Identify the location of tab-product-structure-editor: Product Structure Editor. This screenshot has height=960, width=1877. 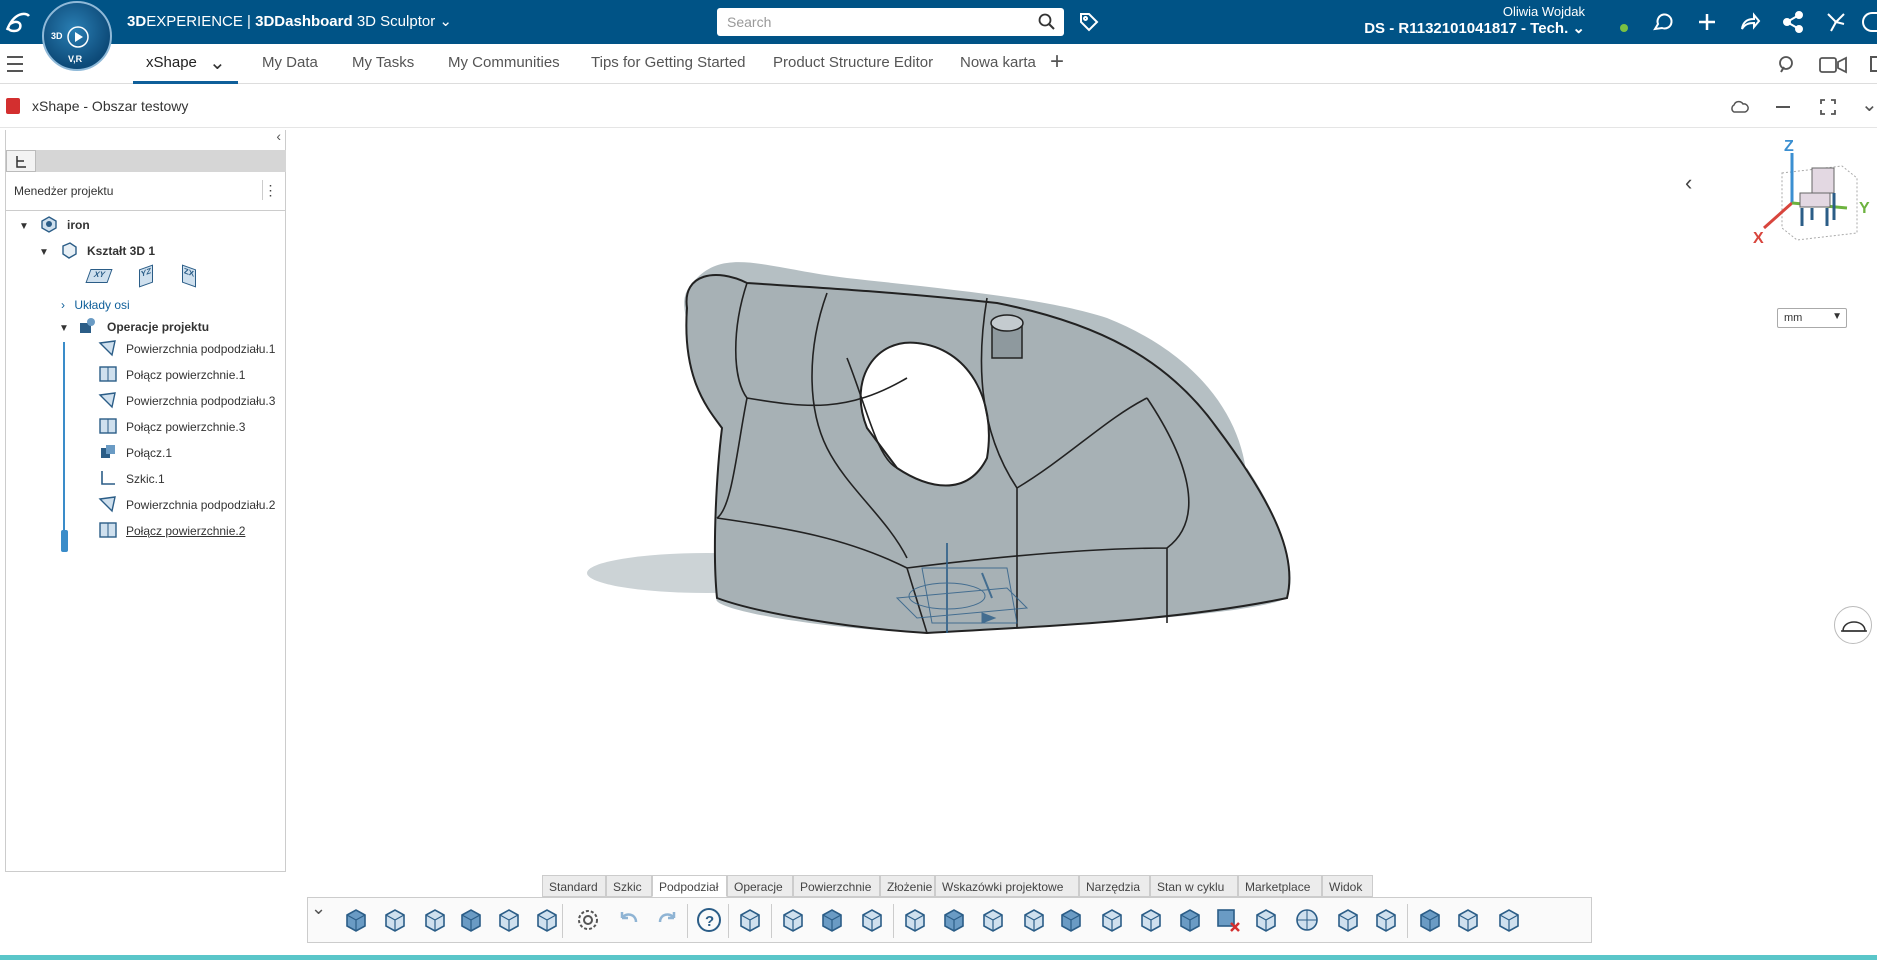
(853, 62).